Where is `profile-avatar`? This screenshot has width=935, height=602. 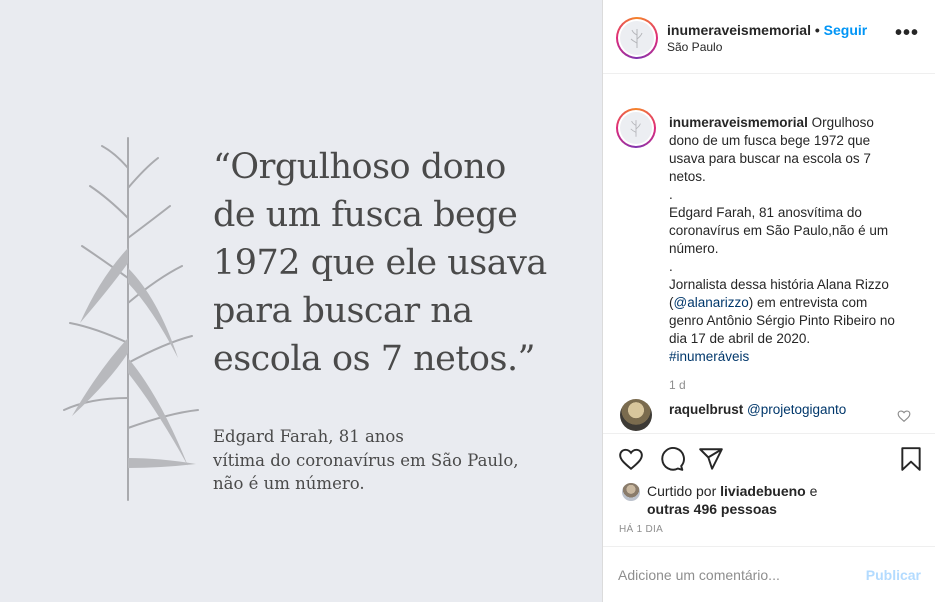
profile-avatar is located at coordinates (637, 38).